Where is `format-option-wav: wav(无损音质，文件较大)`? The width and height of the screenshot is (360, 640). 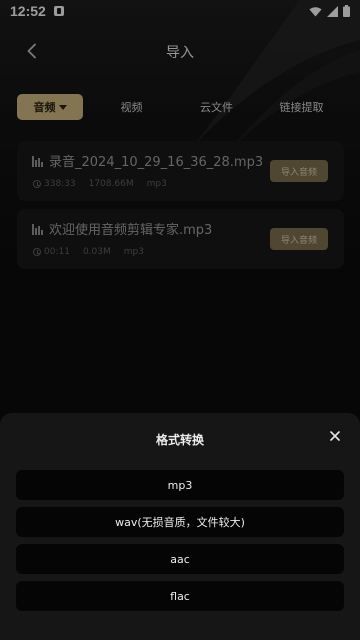 format-option-wav: wav(无损音质，文件较大) is located at coordinates (180, 522).